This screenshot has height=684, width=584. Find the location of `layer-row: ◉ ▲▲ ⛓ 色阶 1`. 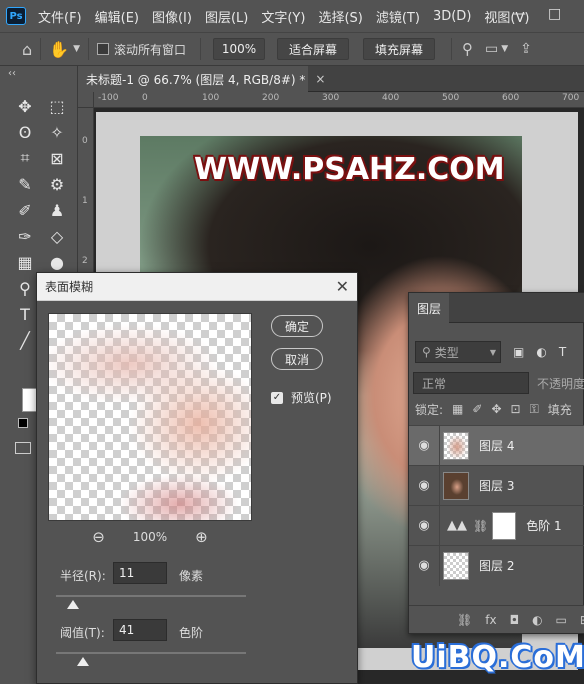

layer-row: ◉ ▲▲ ⛓ 色阶 1 is located at coordinates (496, 525).